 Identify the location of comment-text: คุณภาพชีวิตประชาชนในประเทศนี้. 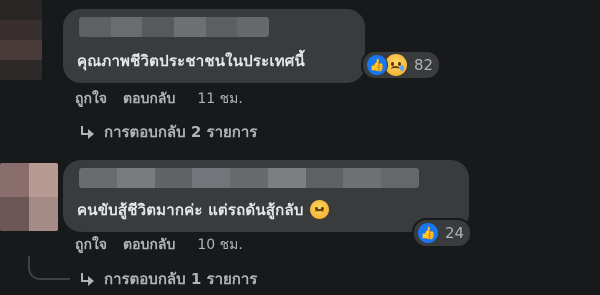
(191, 61).